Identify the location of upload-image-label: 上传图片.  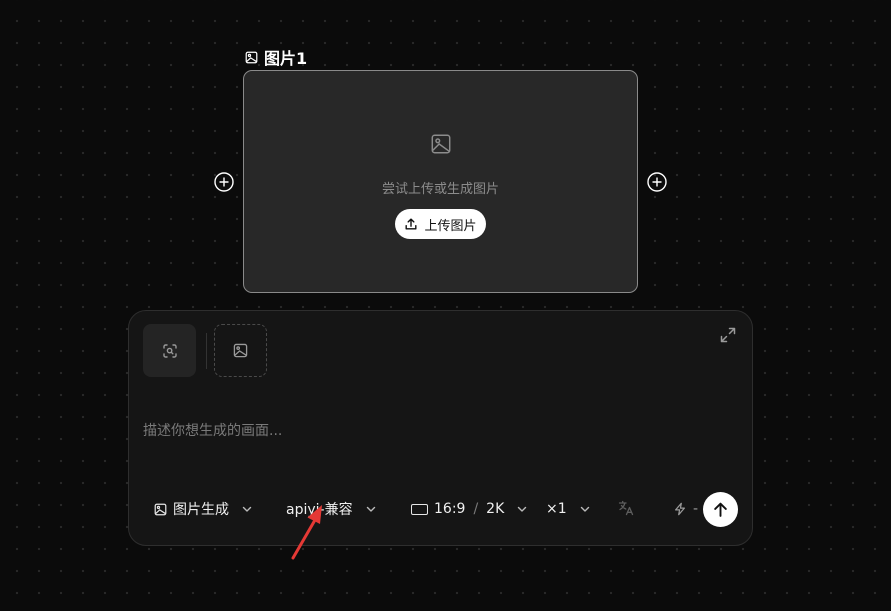
(450, 226).